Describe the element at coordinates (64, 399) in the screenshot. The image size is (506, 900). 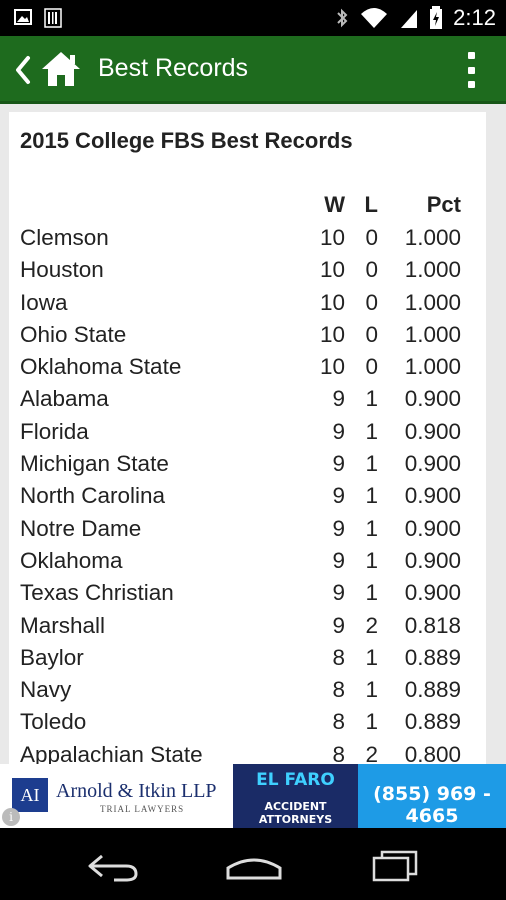
I see `team-name: Alabama` at that location.